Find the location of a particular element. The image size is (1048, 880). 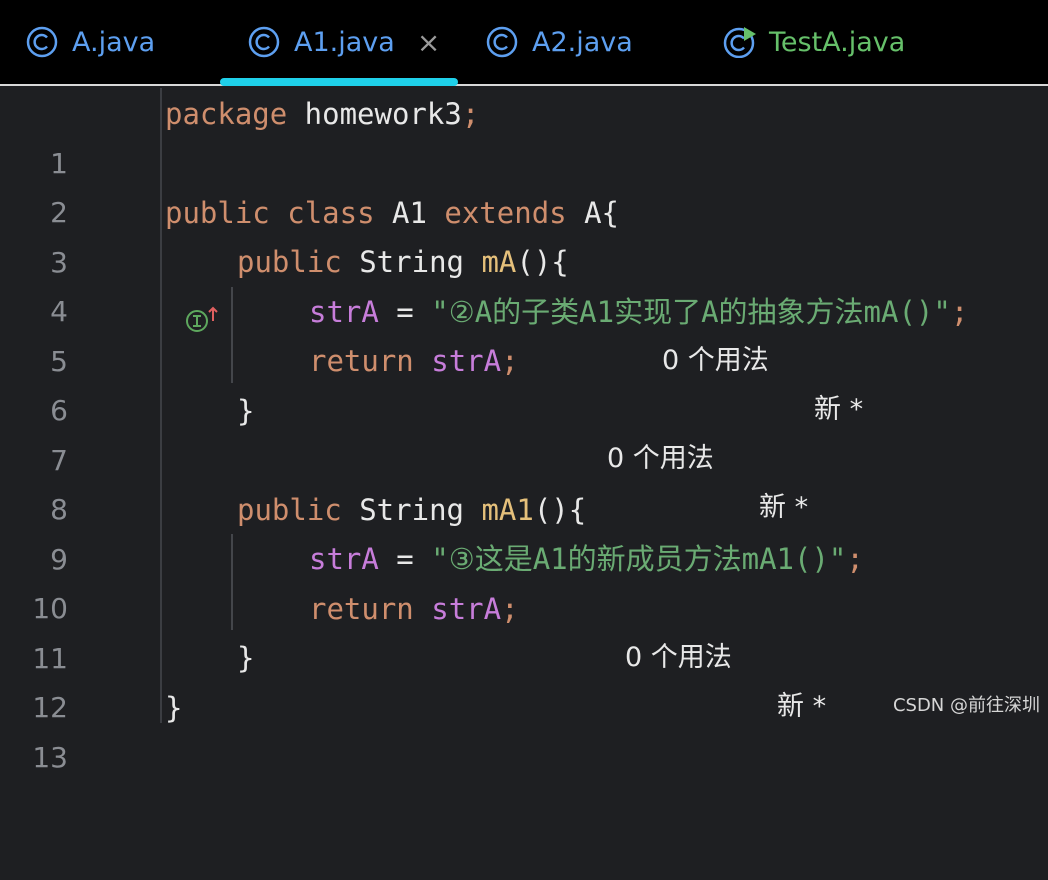

run-class-icon is located at coordinates (739, 42).